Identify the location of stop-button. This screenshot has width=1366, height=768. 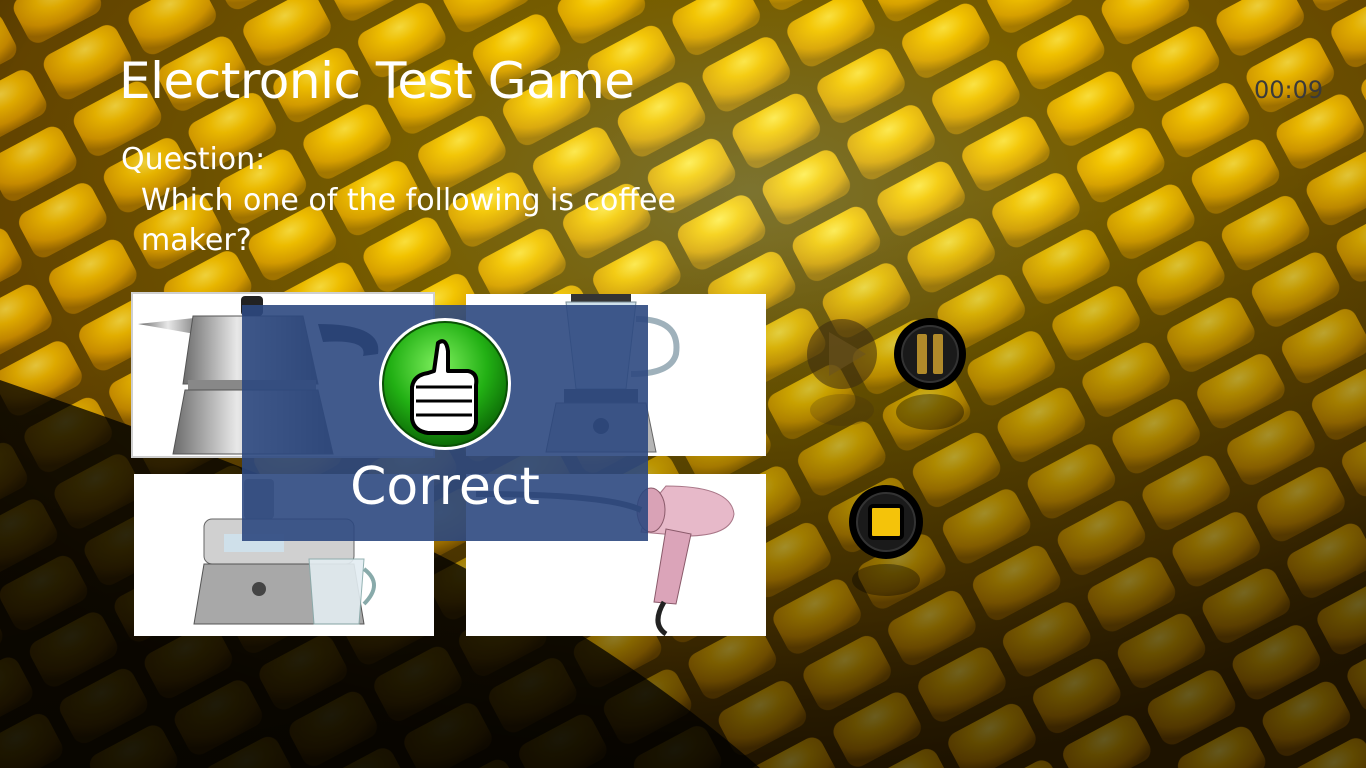
(888, 544).